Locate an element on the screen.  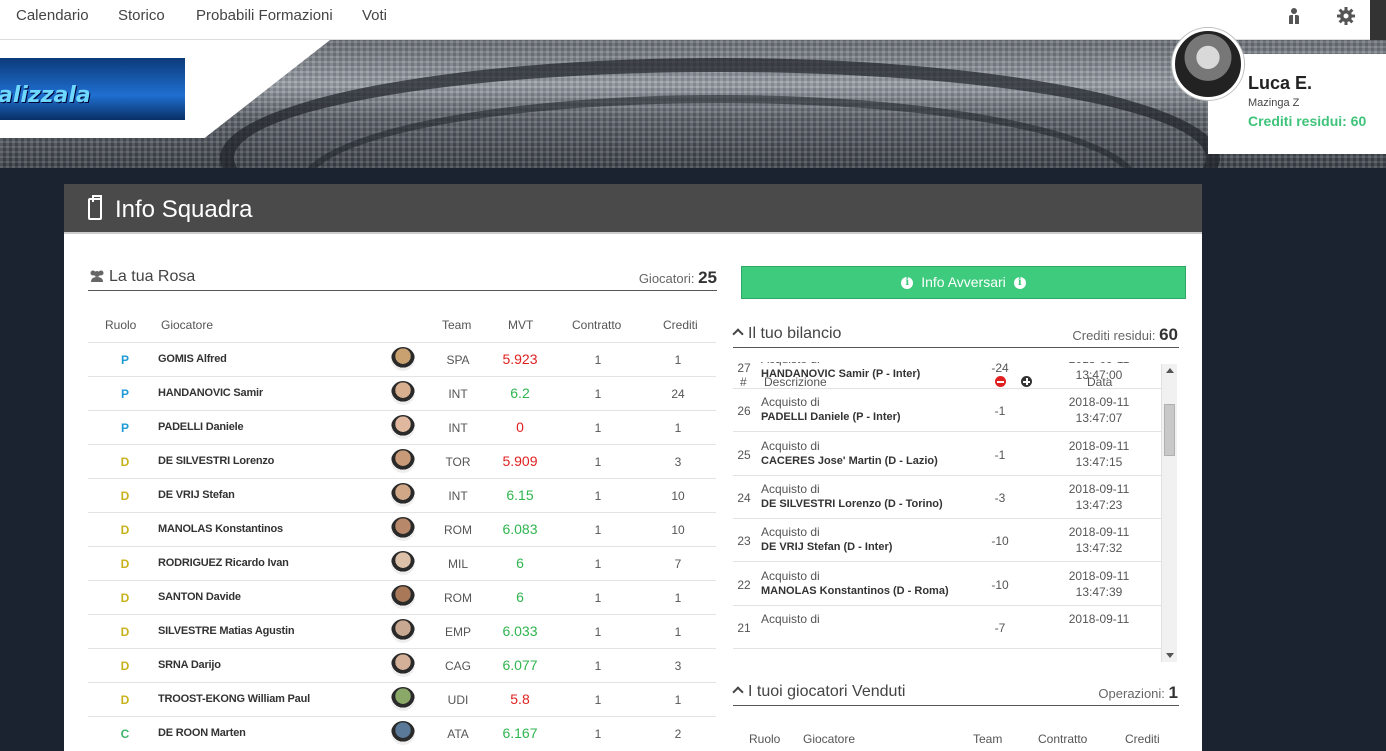
list-item: 21 Acquisto di -7 2018-09-11 is located at coordinates (947, 627).